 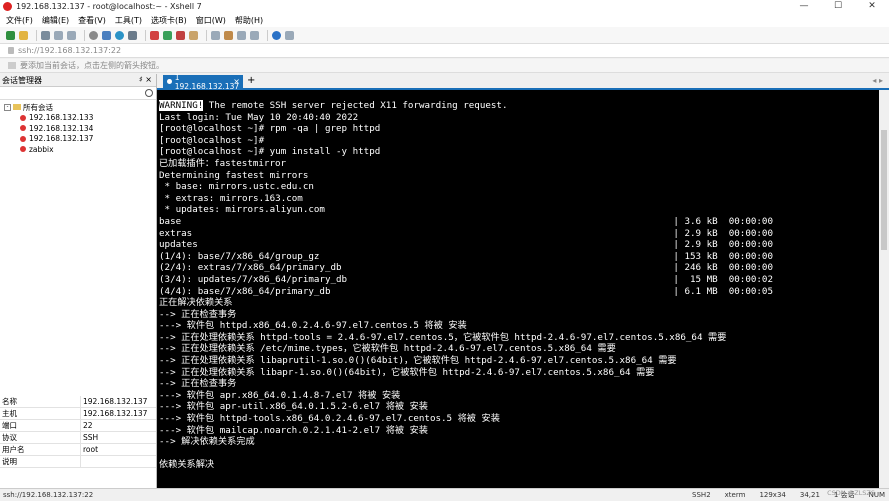 What do you see at coordinates (78, 107) in the screenshot?
I see `tree-folder-all-sessions: - 所有会话` at bounding box center [78, 107].